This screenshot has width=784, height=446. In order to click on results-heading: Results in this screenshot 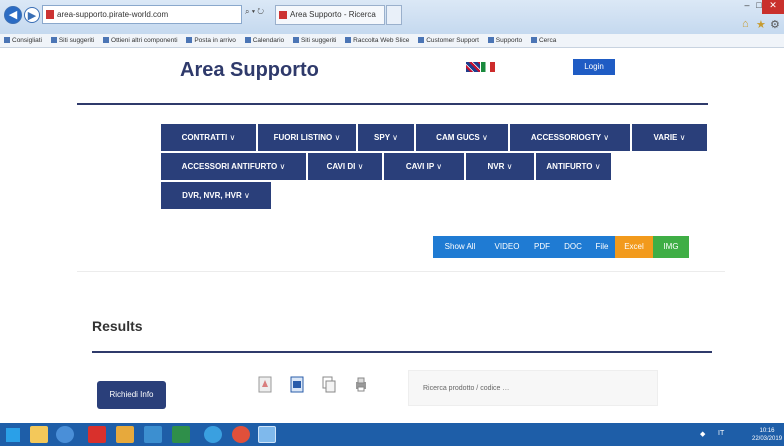, I will do `click(117, 326)`.